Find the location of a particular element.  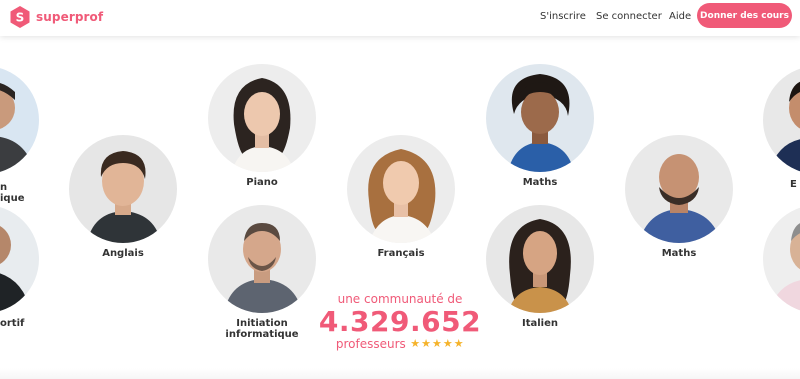

tutor-card-piano: Piano is located at coordinates (262, 126).